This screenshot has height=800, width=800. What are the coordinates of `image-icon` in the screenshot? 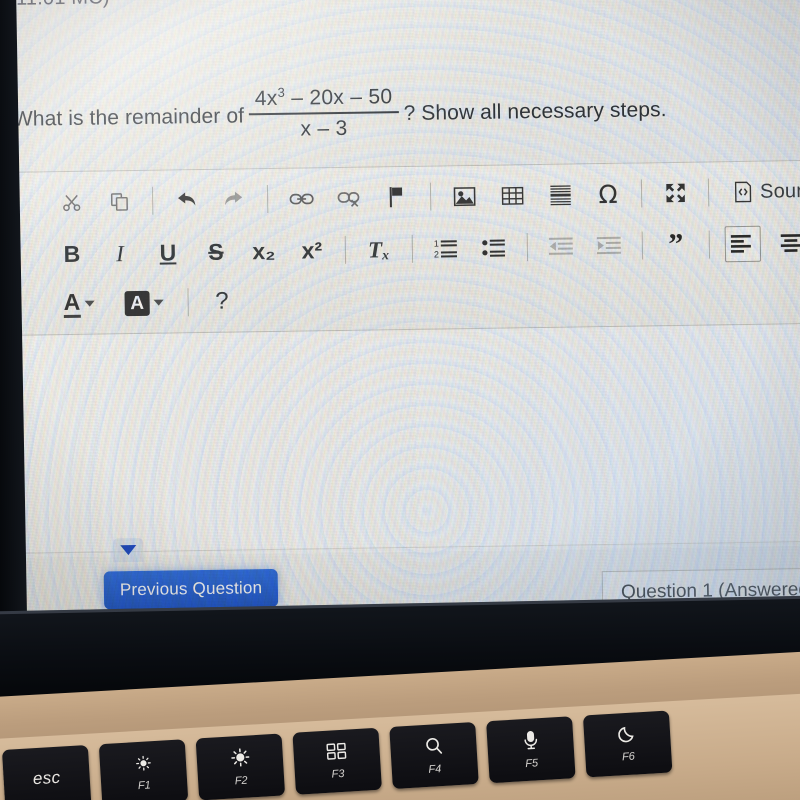 It's located at (464, 196).